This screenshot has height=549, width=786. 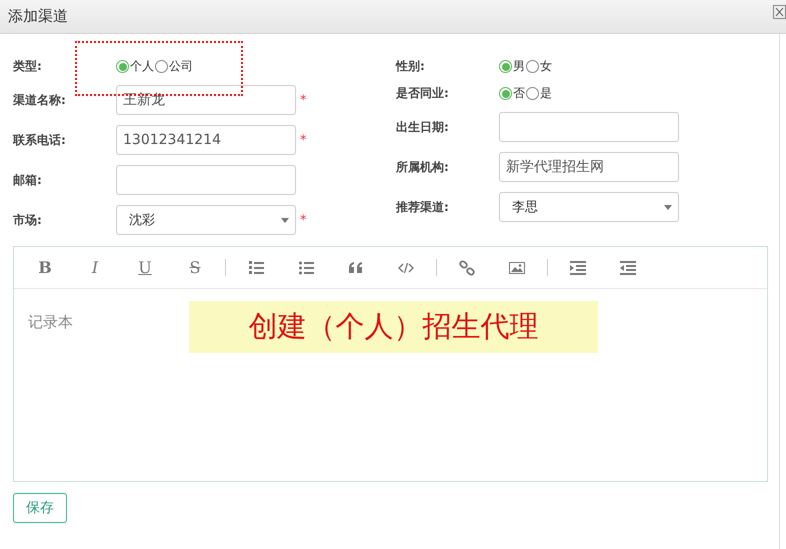 I want to click on field-label: 邮箱:, so click(x=28, y=180).